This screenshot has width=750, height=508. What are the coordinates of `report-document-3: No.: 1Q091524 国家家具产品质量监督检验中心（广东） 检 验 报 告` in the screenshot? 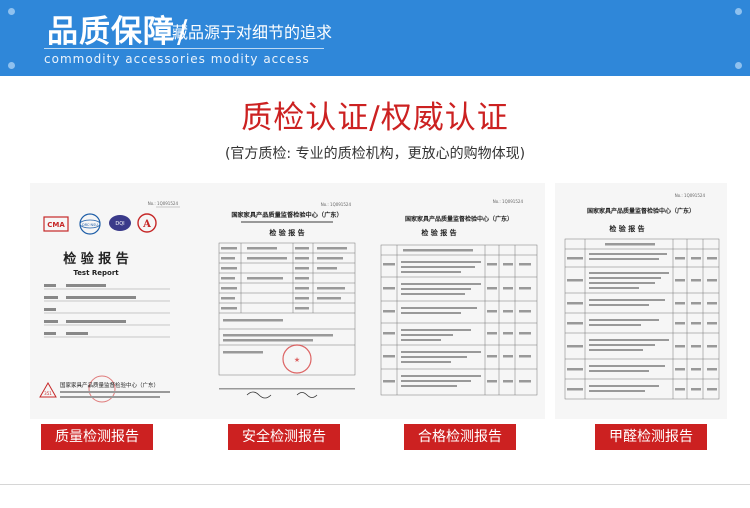 It's located at (459, 301).